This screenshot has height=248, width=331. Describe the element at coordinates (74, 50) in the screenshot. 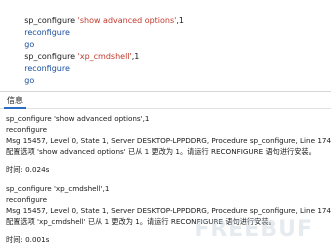

I see `code-line-4: sp_configure 'xp_cmdshell',1` at that location.